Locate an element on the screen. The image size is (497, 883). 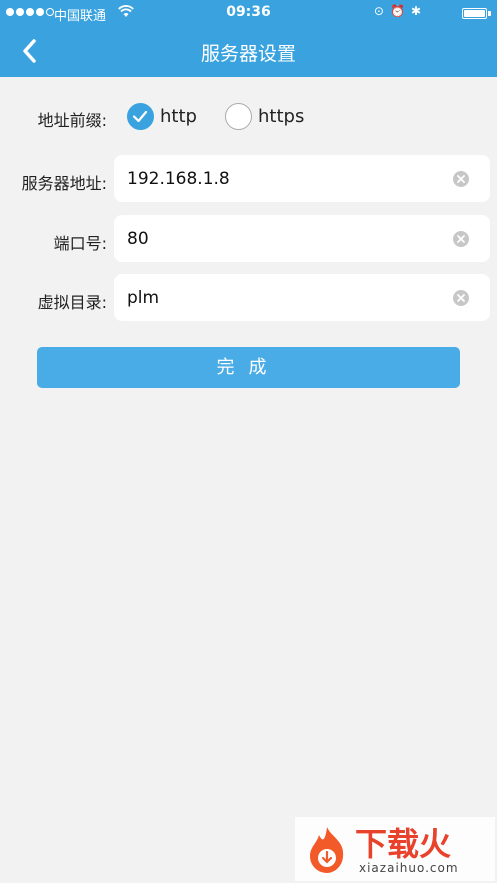
navigation-bar: 服务器设置 is located at coordinates (248, 51).